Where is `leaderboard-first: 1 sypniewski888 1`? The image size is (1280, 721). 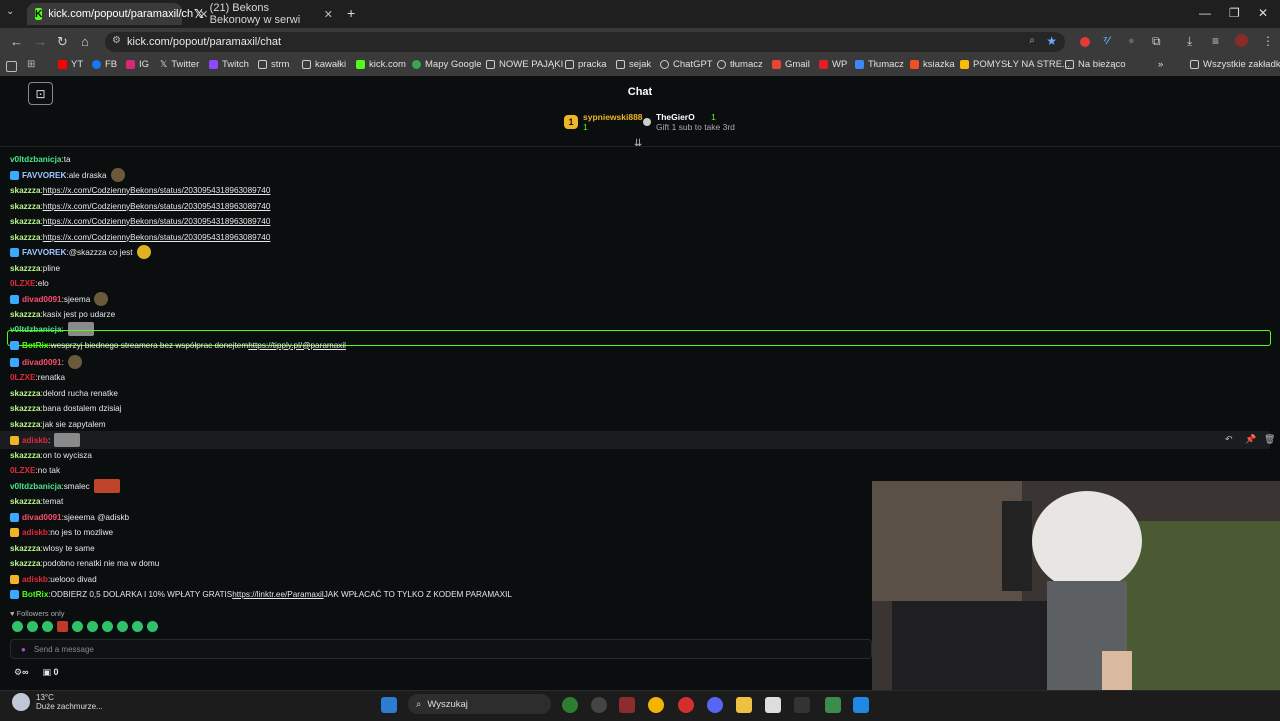
leaderboard-first: 1 sypniewski888 1 is located at coordinates (603, 122).